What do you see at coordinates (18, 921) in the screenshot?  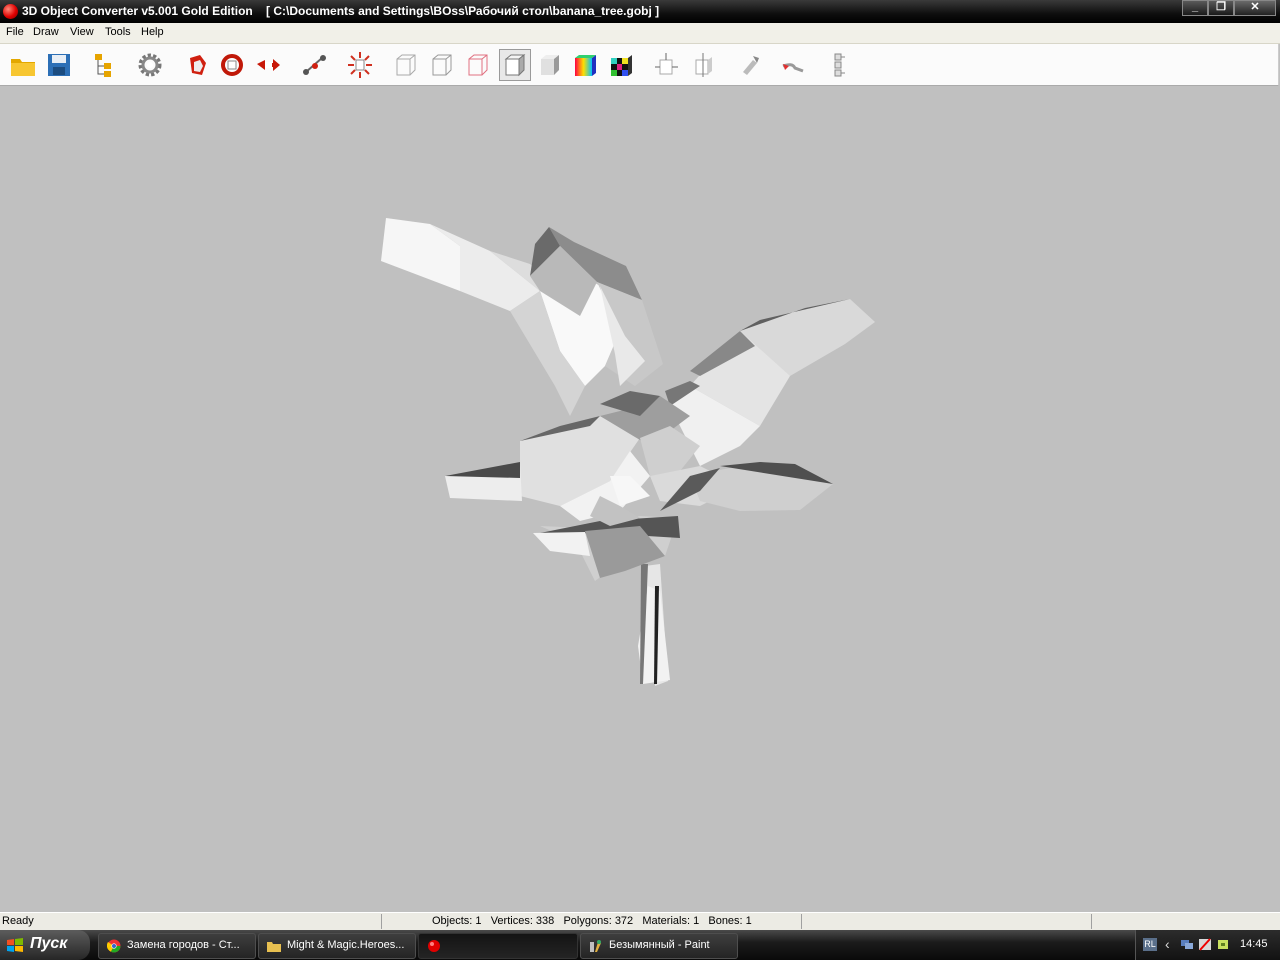 I see `status-ready: Ready` at bounding box center [18, 921].